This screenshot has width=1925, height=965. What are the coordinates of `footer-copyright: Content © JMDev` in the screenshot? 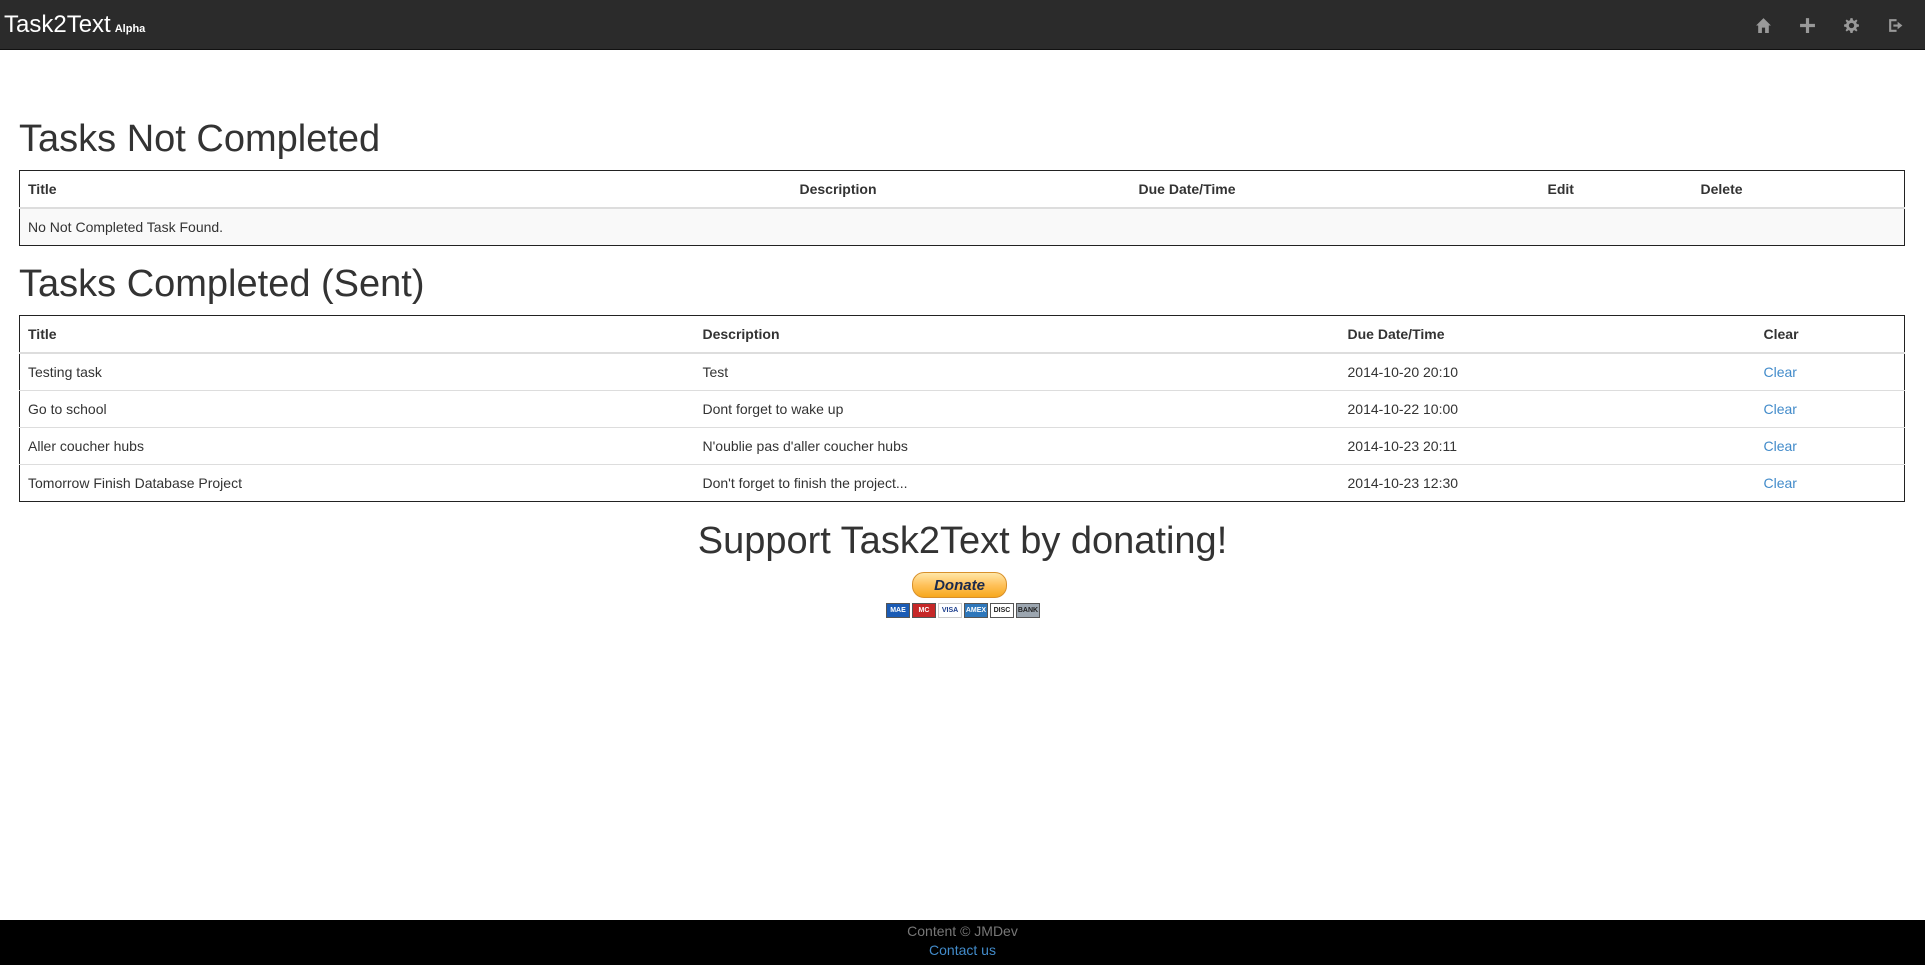 It's located at (962, 931).